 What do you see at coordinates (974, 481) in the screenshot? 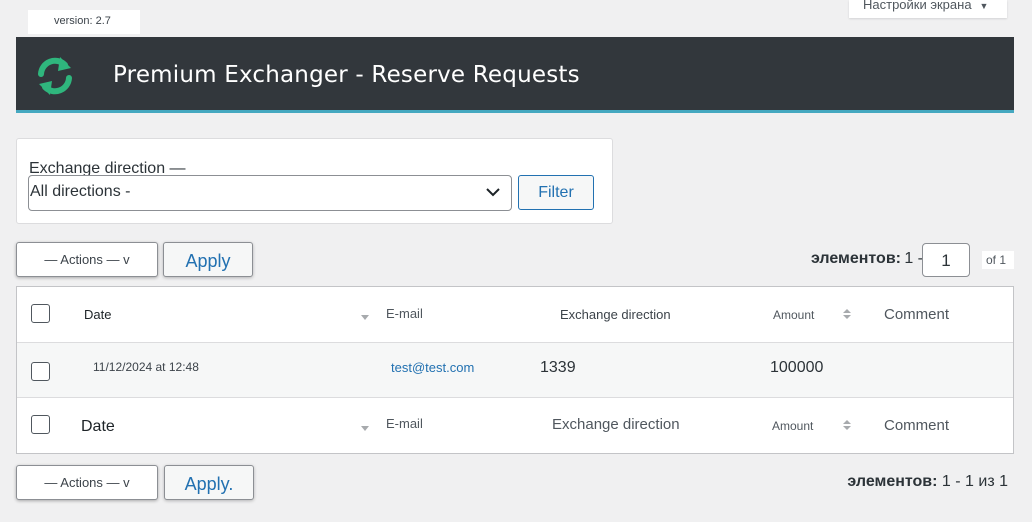
I see `items-range-bottom: 1 - 1 из 1` at bounding box center [974, 481].